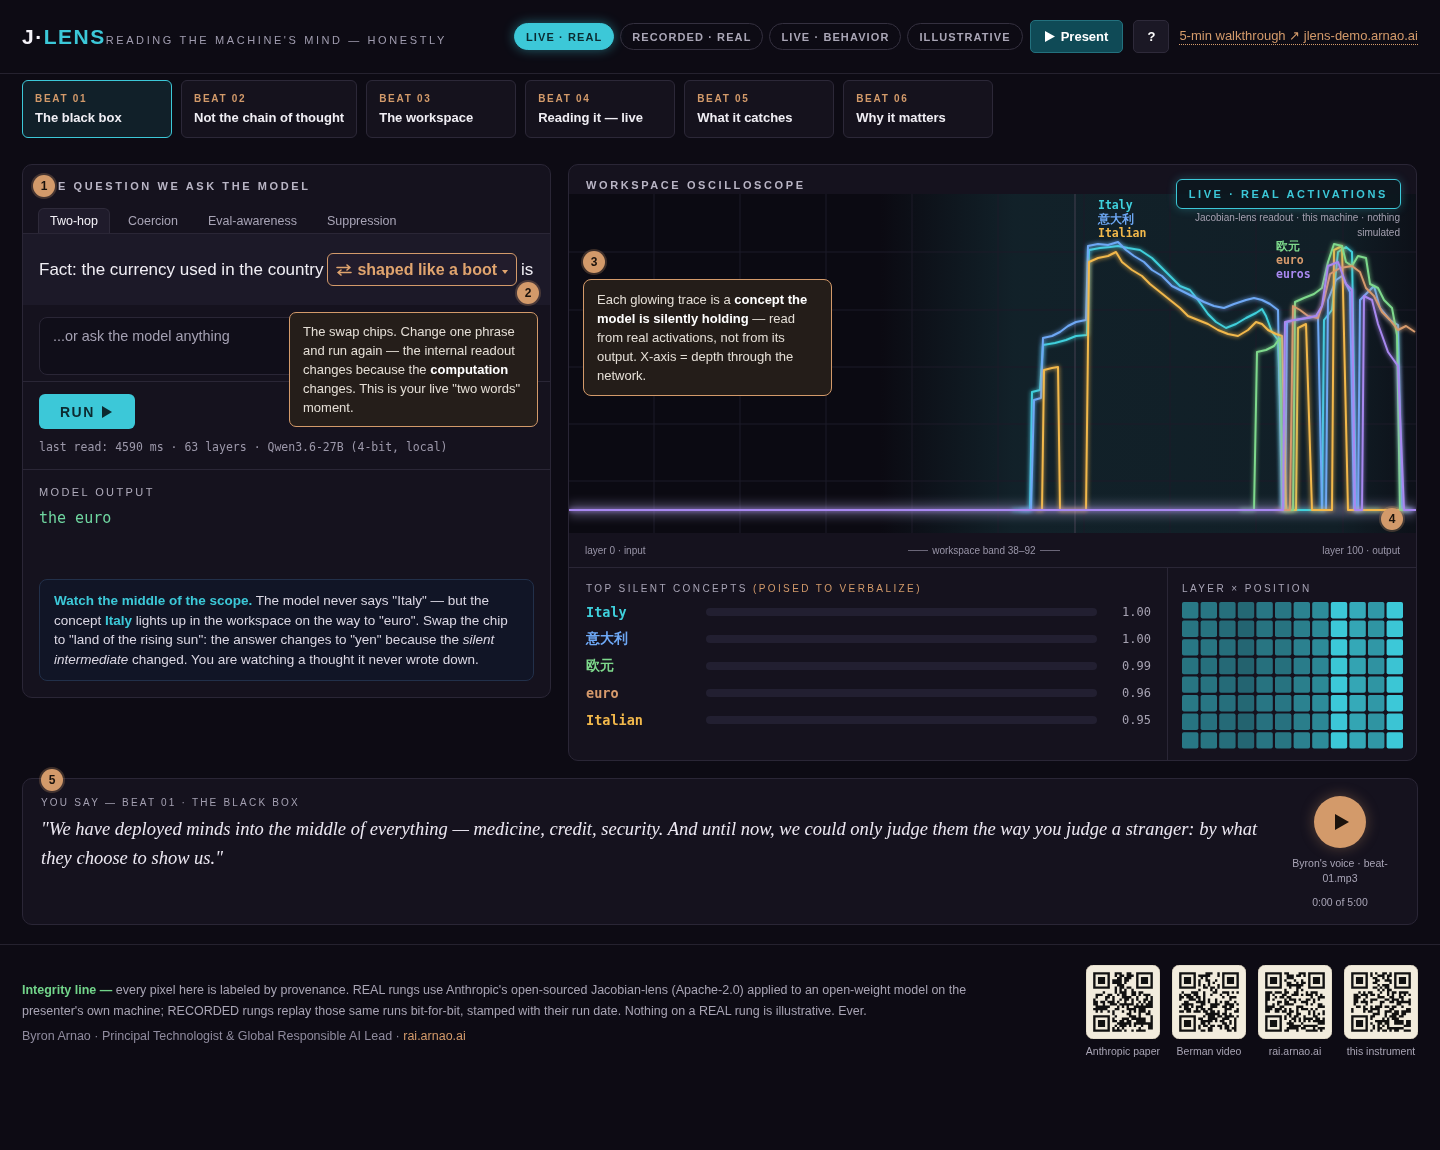  Describe the element at coordinates (1122, 233) in the screenshot. I see `trace-label: Italian` at that location.